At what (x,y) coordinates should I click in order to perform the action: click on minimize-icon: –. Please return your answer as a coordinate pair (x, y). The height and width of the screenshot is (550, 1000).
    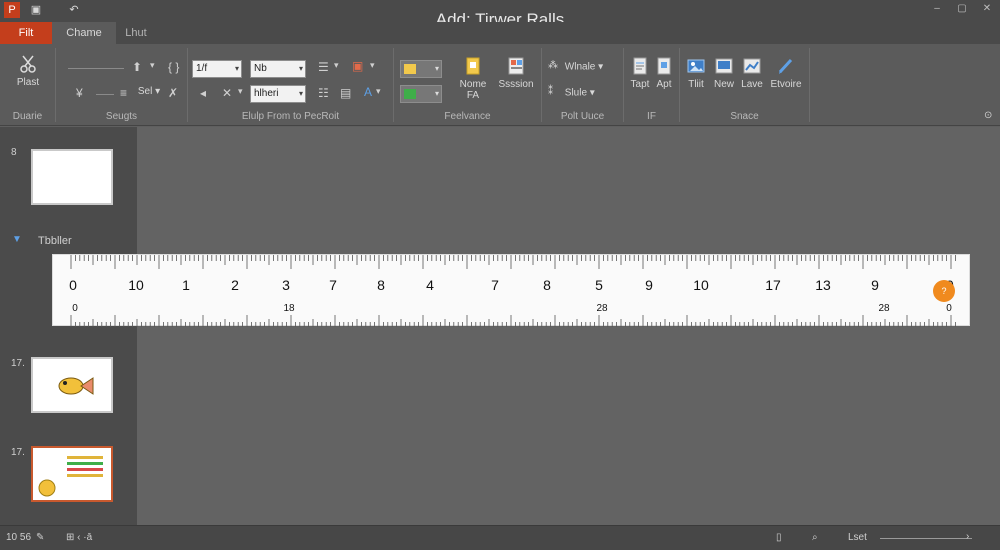
    Looking at the image, I should click on (937, 9).